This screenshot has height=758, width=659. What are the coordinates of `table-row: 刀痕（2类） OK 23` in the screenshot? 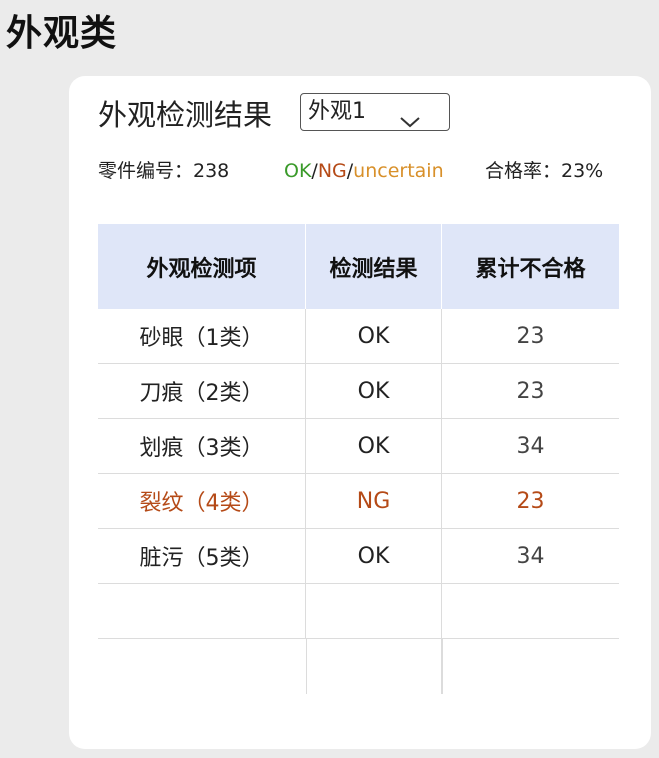 It's located at (358, 391).